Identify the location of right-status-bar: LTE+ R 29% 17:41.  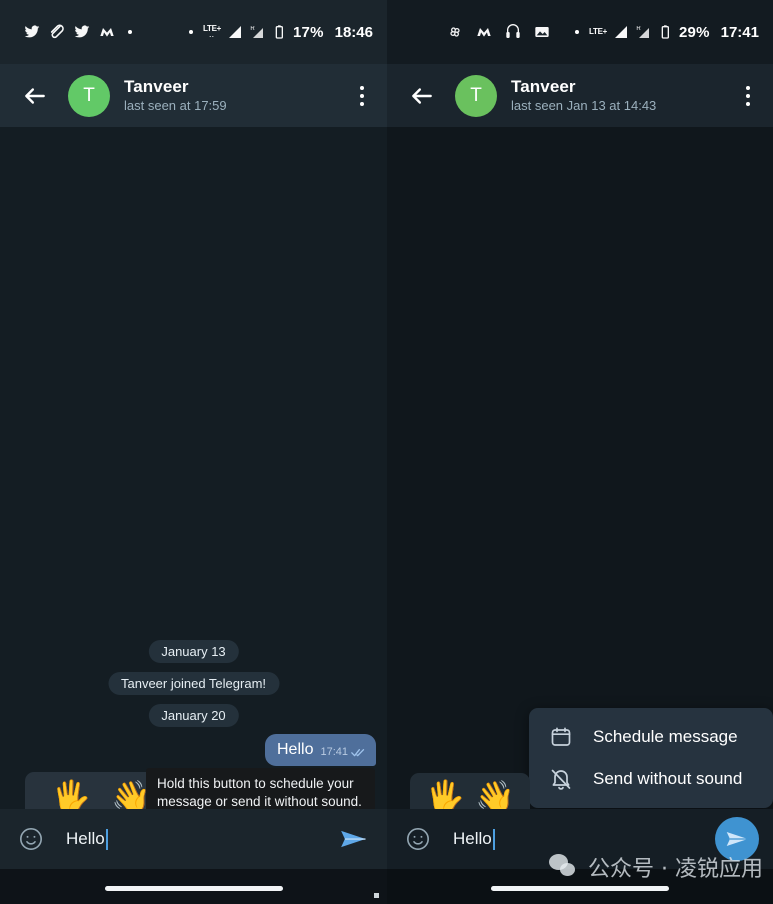
(580, 32).